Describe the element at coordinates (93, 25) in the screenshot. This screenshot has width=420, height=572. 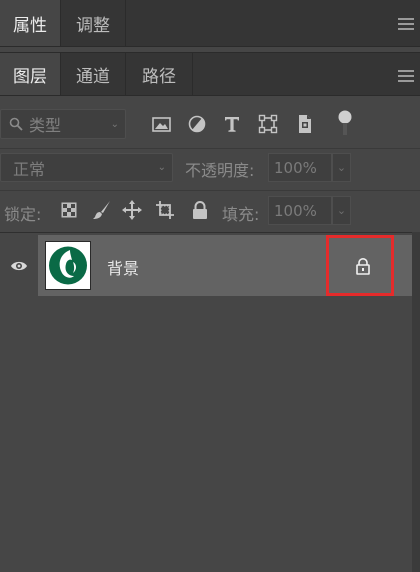
I see `tab-adjustments-label: 调整` at that location.